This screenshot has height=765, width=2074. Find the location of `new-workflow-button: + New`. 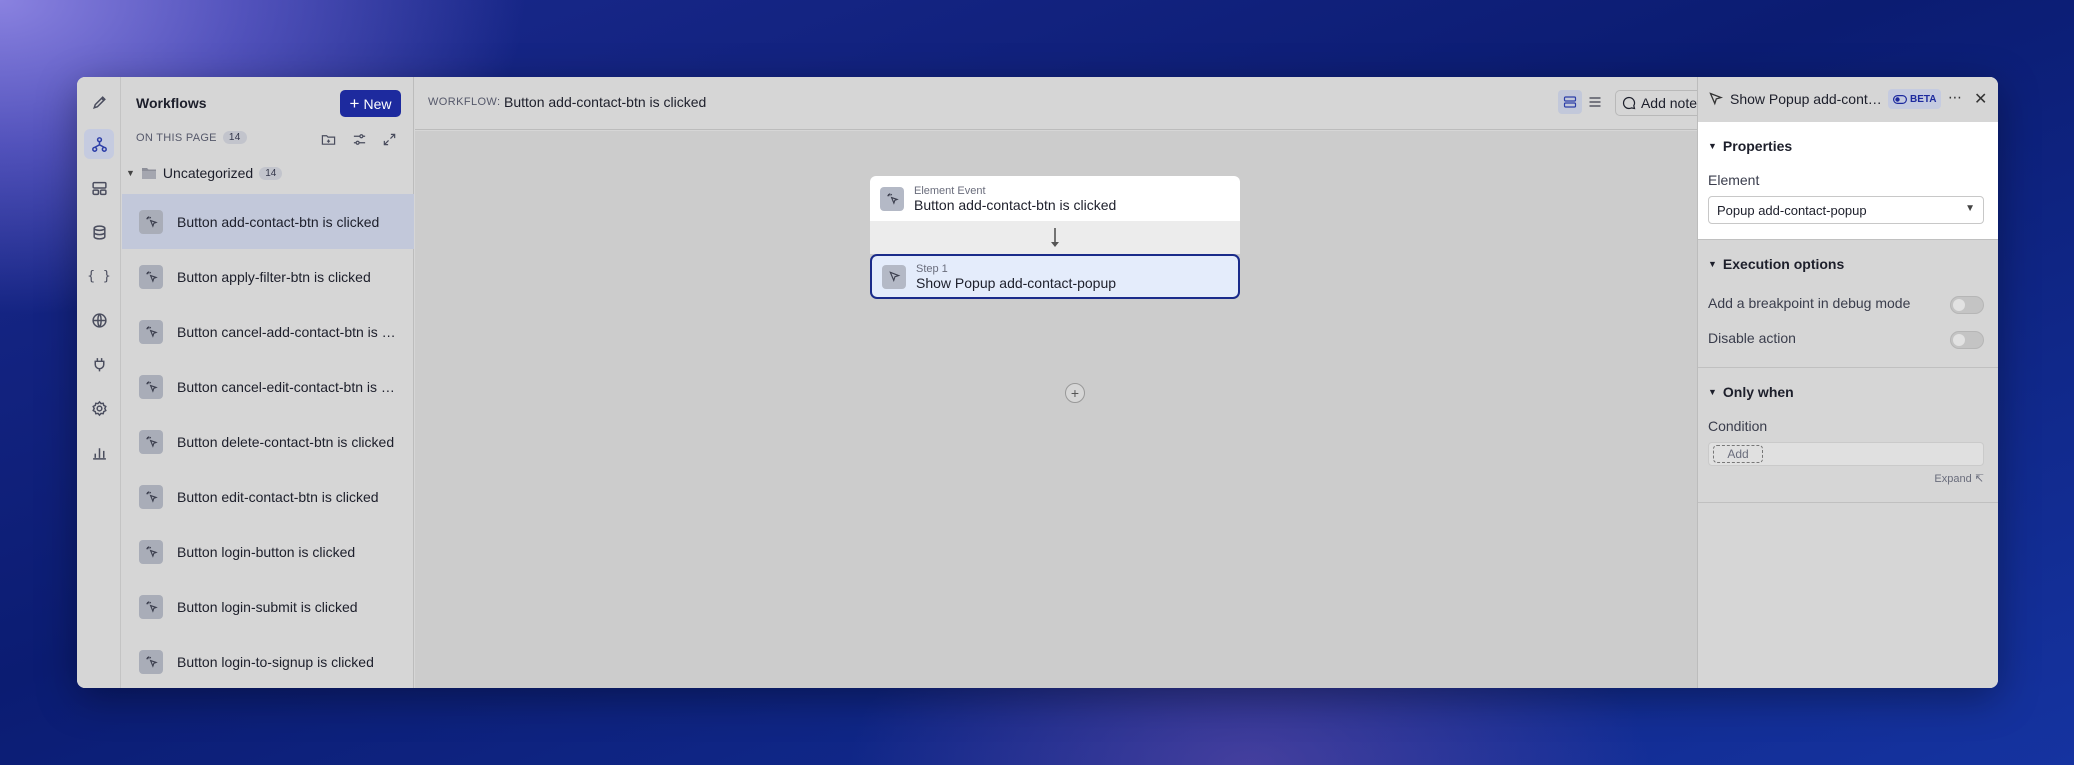

new-workflow-button: + New is located at coordinates (370, 103).